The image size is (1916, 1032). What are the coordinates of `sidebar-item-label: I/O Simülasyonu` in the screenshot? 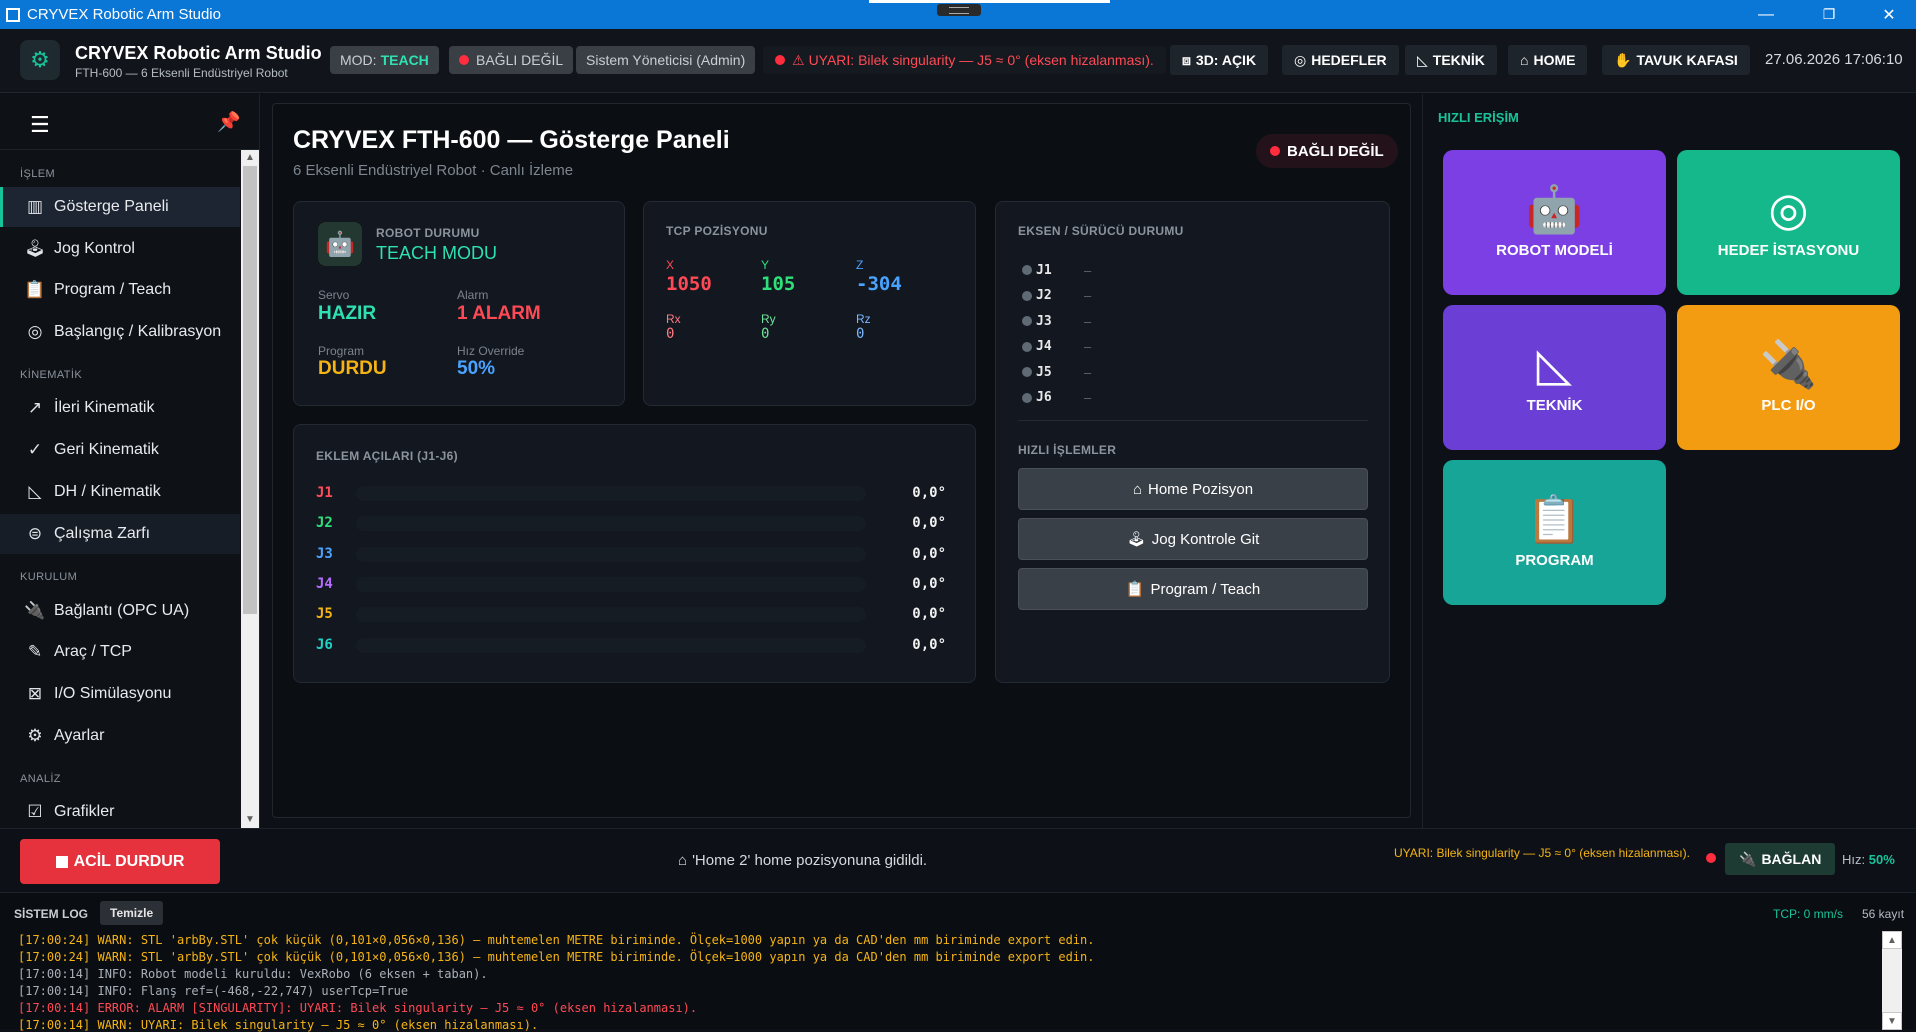 It's located at (113, 693).